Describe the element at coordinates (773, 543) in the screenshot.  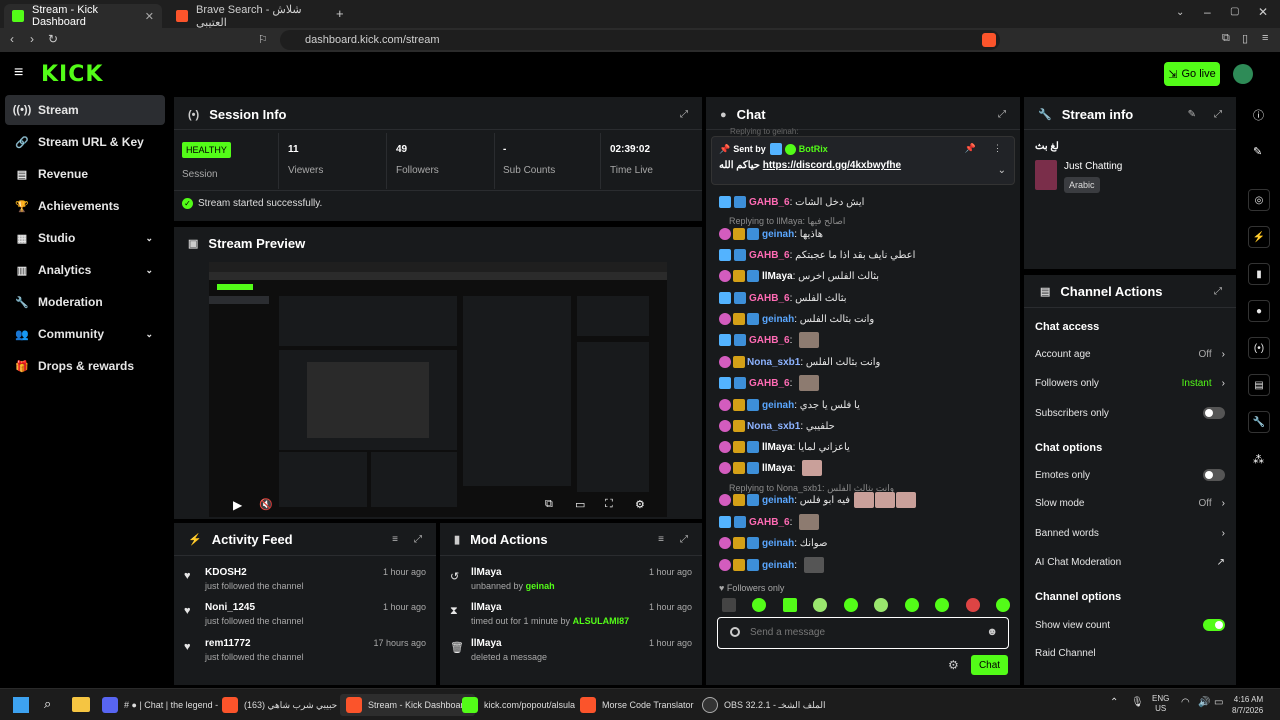
I see `chat-message: geinah: صوانك` at that location.